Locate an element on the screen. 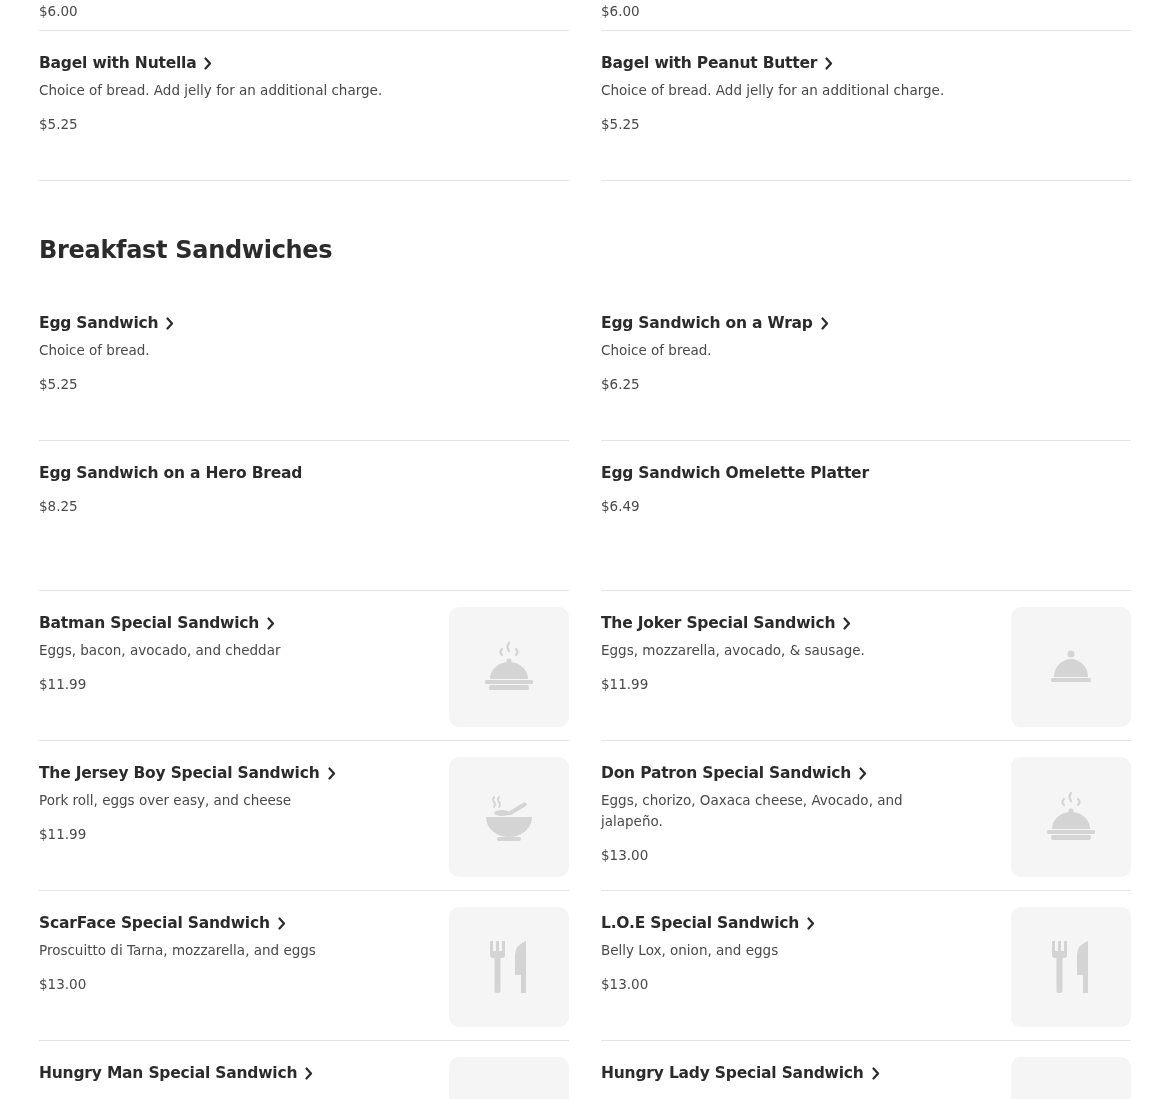 The width and height of the screenshot is (1170, 1099). item-name: The Joker Special Sandwich is located at coordinates (718, 623).